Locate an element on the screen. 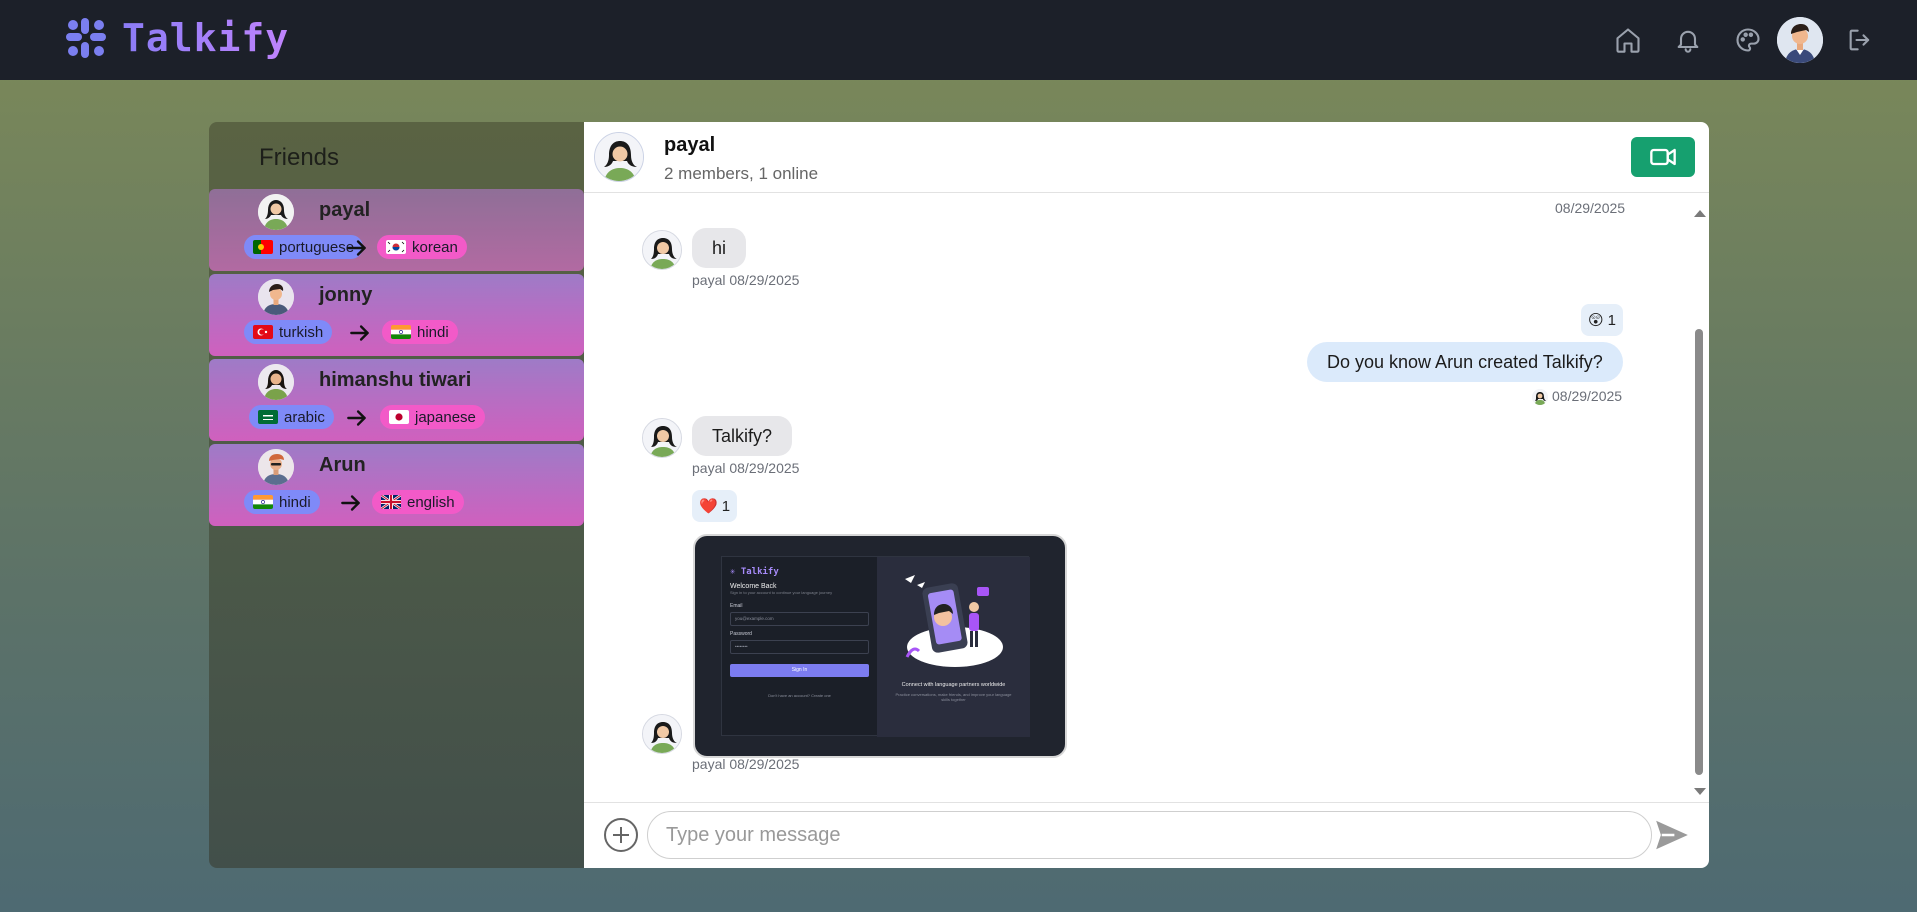 This screenshot has width=1917, height=912. learning-language-badge: japanese is located at coordinates (432, 417).